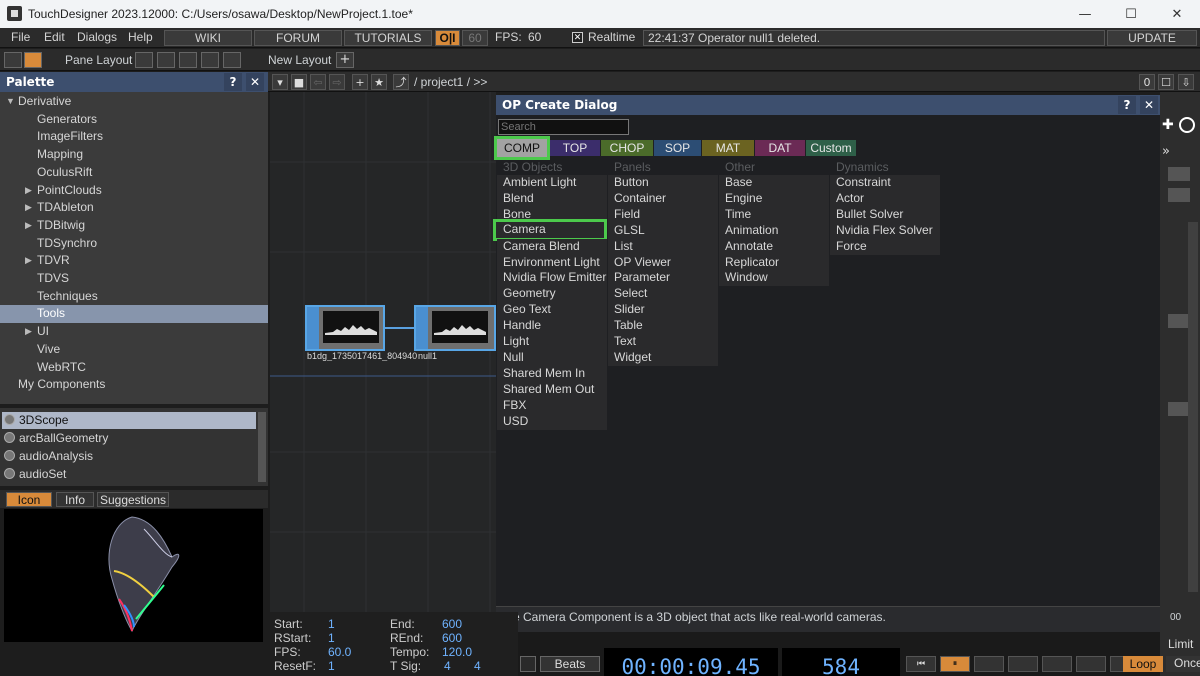  I want to click on tsig-value-a: 4, so click(447, 666).